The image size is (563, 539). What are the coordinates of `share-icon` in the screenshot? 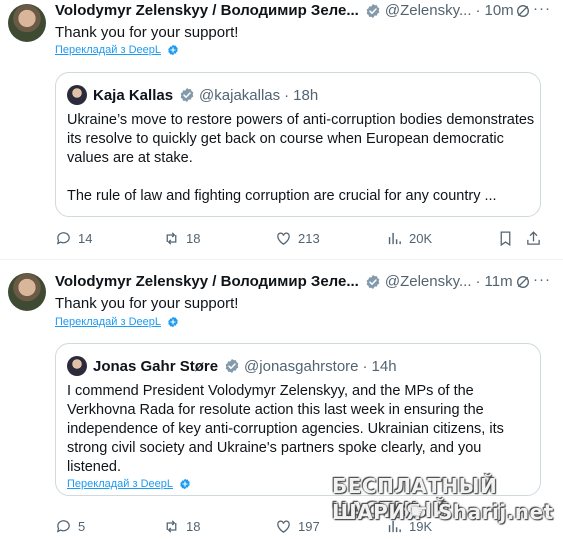 It's located at (533, 238).